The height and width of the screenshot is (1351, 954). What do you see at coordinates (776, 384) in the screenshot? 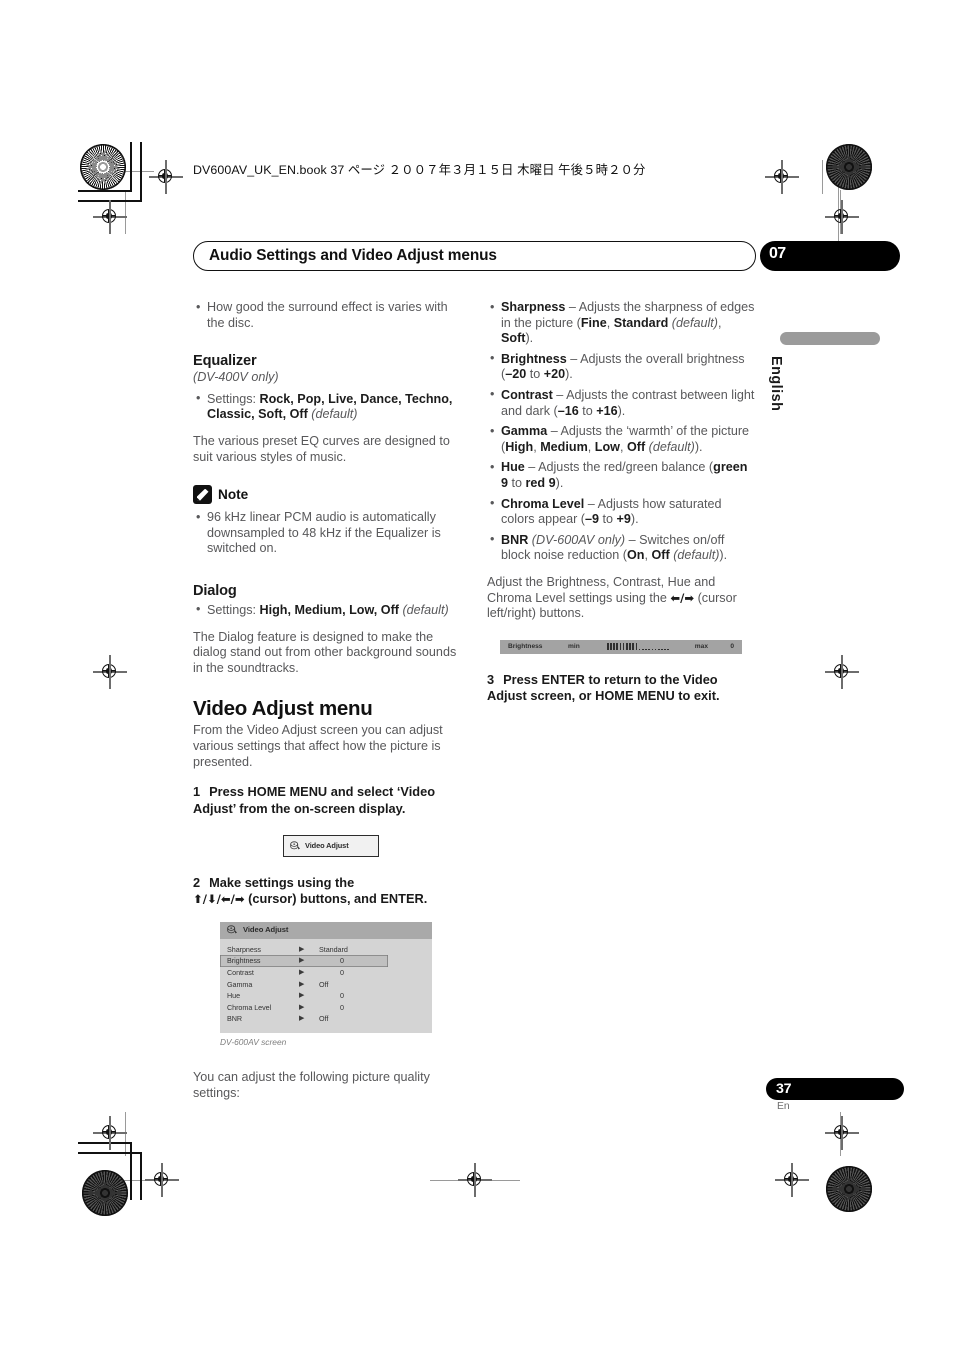
I see `side-tab-language-label: English` at bounding box center [776, 384].